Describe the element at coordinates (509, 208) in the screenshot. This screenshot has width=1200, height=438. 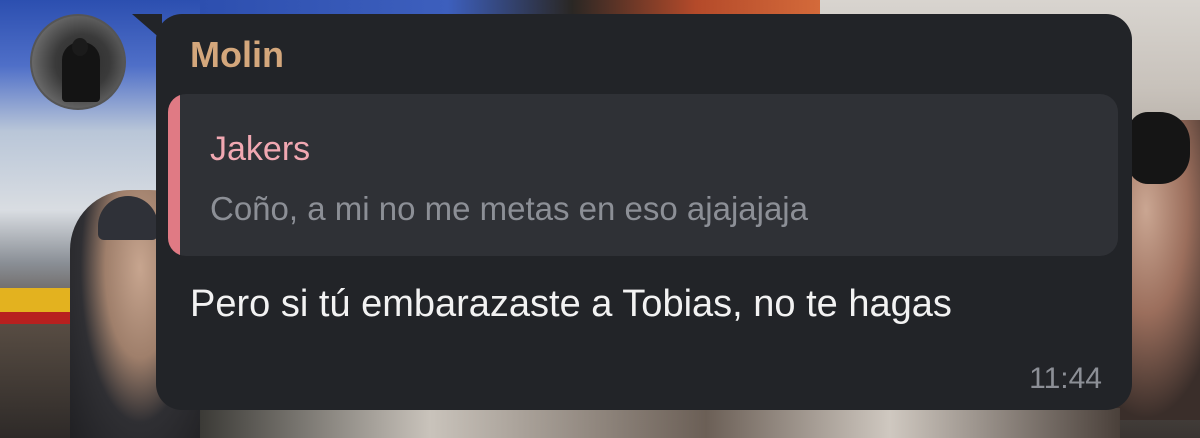
I see `reply-text: Coño, a mi no me metas en eso ajajajaja` at that location.